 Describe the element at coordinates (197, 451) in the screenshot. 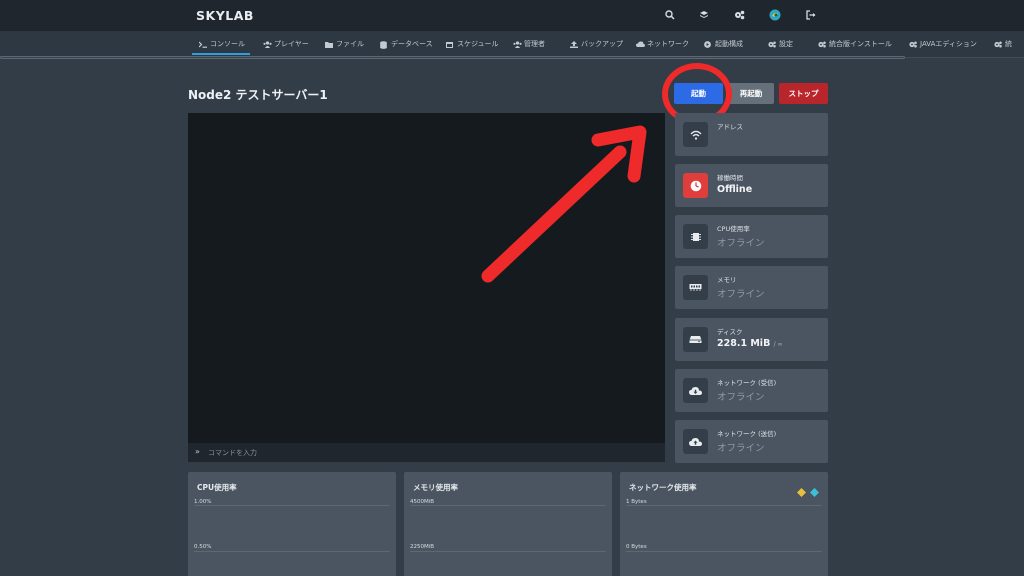

I see `chevron-right-icon: »` at that location.